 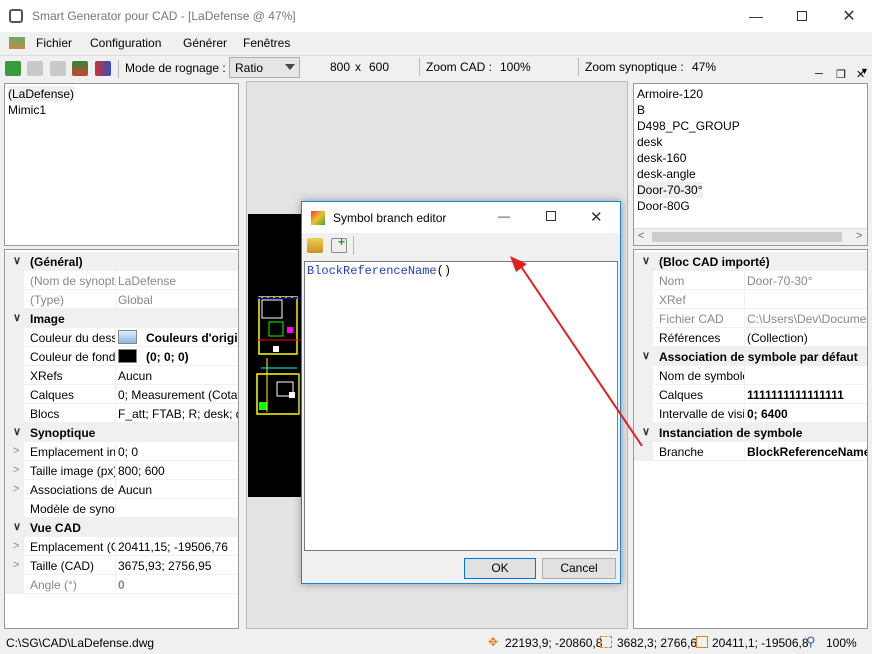 I want to click on property-row: Branche BlockReferenceName(), so click(x=750, y=451).